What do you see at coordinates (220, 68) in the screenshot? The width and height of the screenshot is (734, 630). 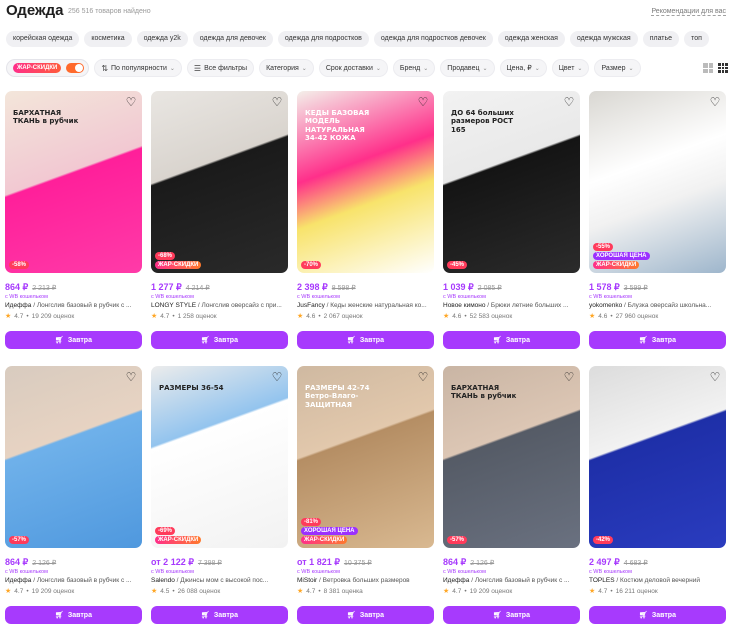 I see `all-filters-button: ☰ Все фильтры` at bounding box center [220, 68].